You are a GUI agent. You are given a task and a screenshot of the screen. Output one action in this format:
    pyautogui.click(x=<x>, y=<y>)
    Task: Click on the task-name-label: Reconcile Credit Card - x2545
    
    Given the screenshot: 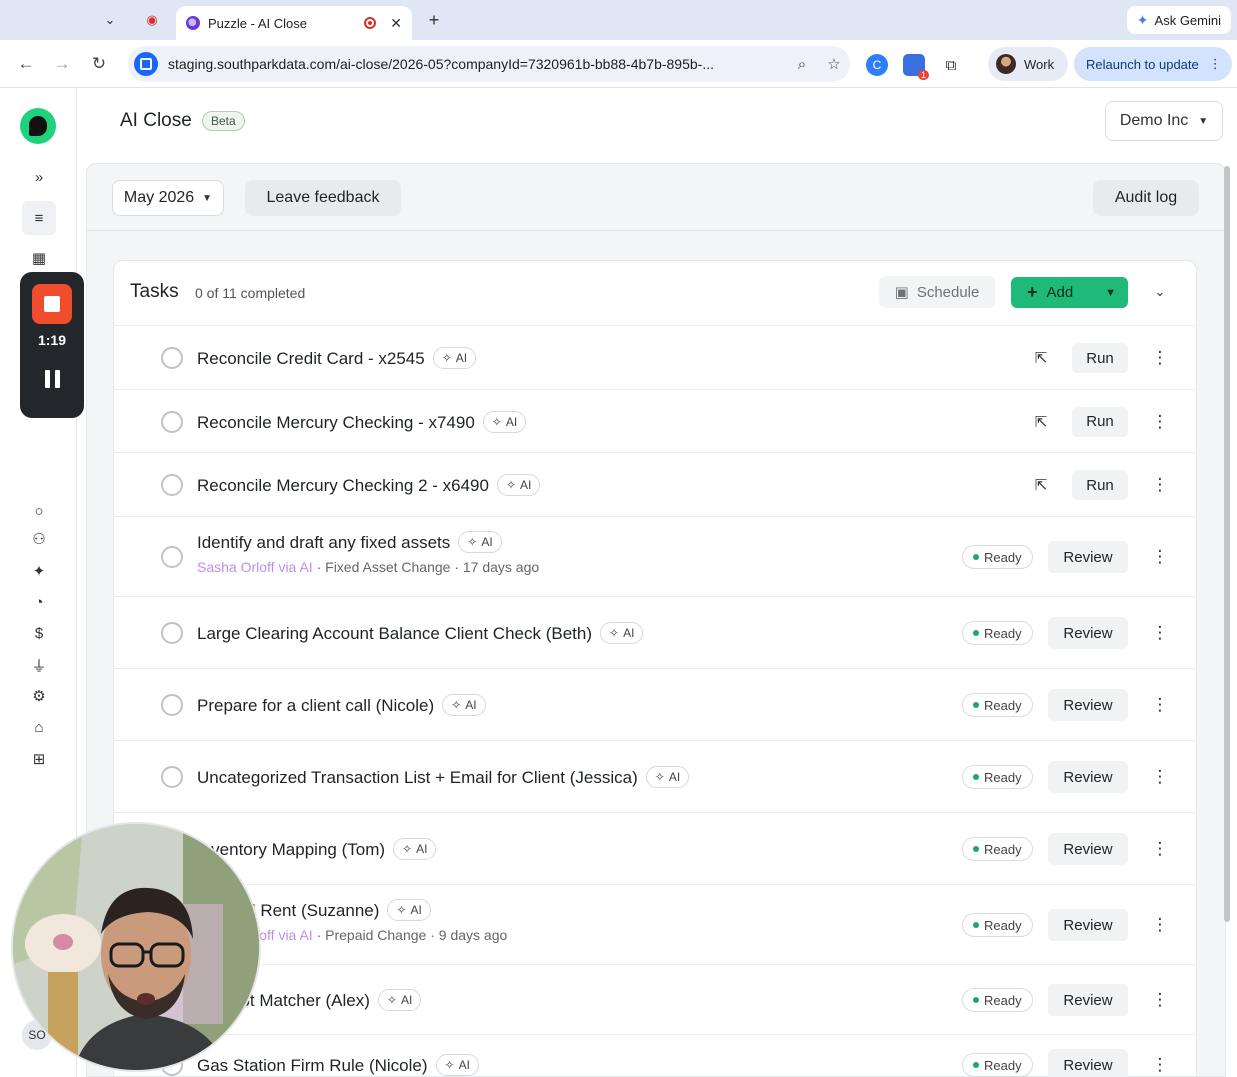 What is the action you would take?
    pyautogui.click(x=311, y=358)
    